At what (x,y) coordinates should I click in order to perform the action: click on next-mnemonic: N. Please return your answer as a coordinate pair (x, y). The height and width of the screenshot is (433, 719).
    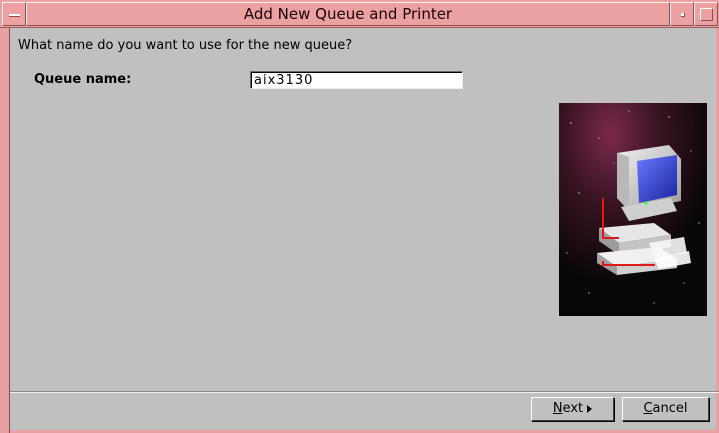
    Looking at the image, I should click on (557, 408).